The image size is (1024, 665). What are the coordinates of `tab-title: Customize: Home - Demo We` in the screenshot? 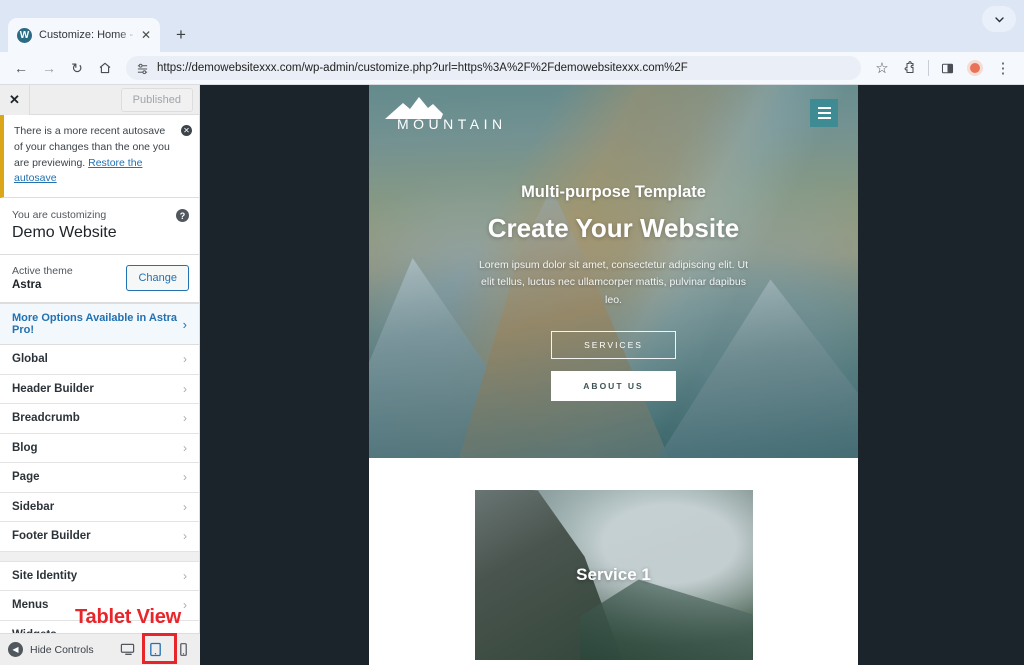 It's located at (88, 35).